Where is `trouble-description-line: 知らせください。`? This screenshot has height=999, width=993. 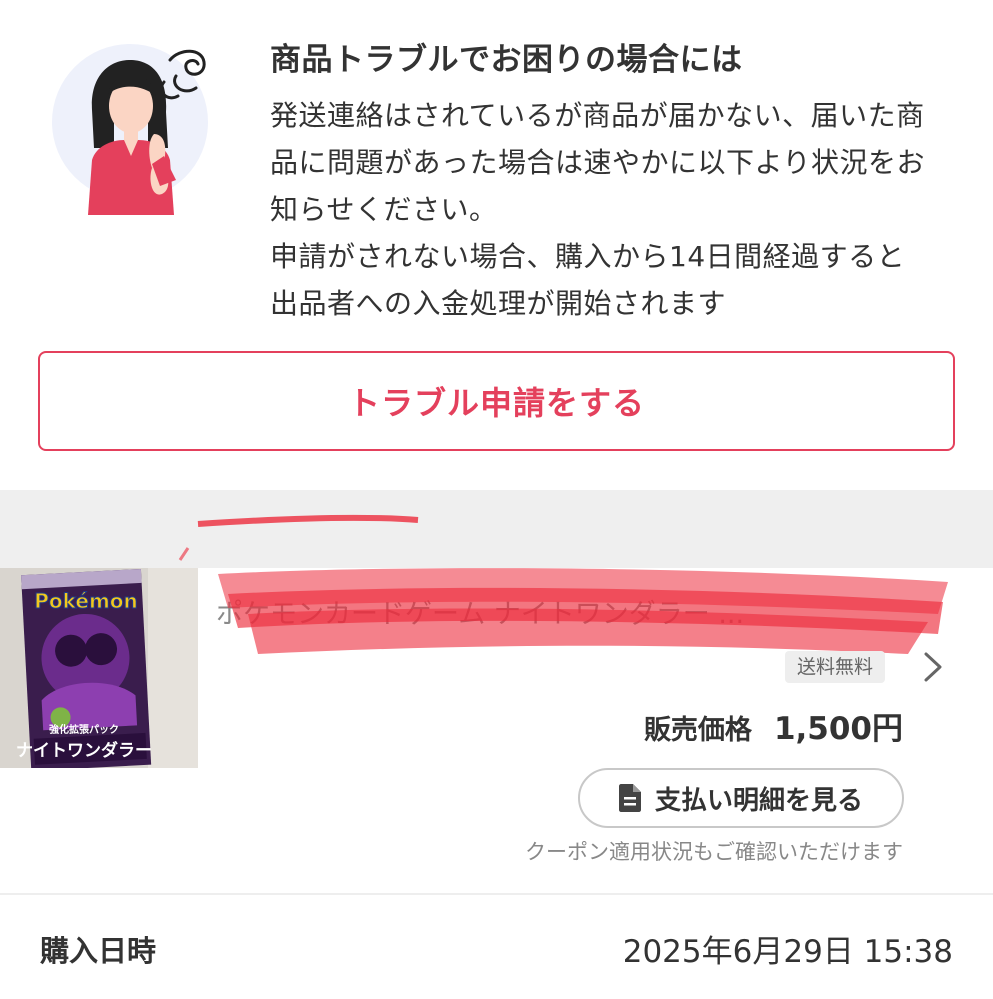
trouble-description-line: 知らせください。 is located at coordinates (384, 209).